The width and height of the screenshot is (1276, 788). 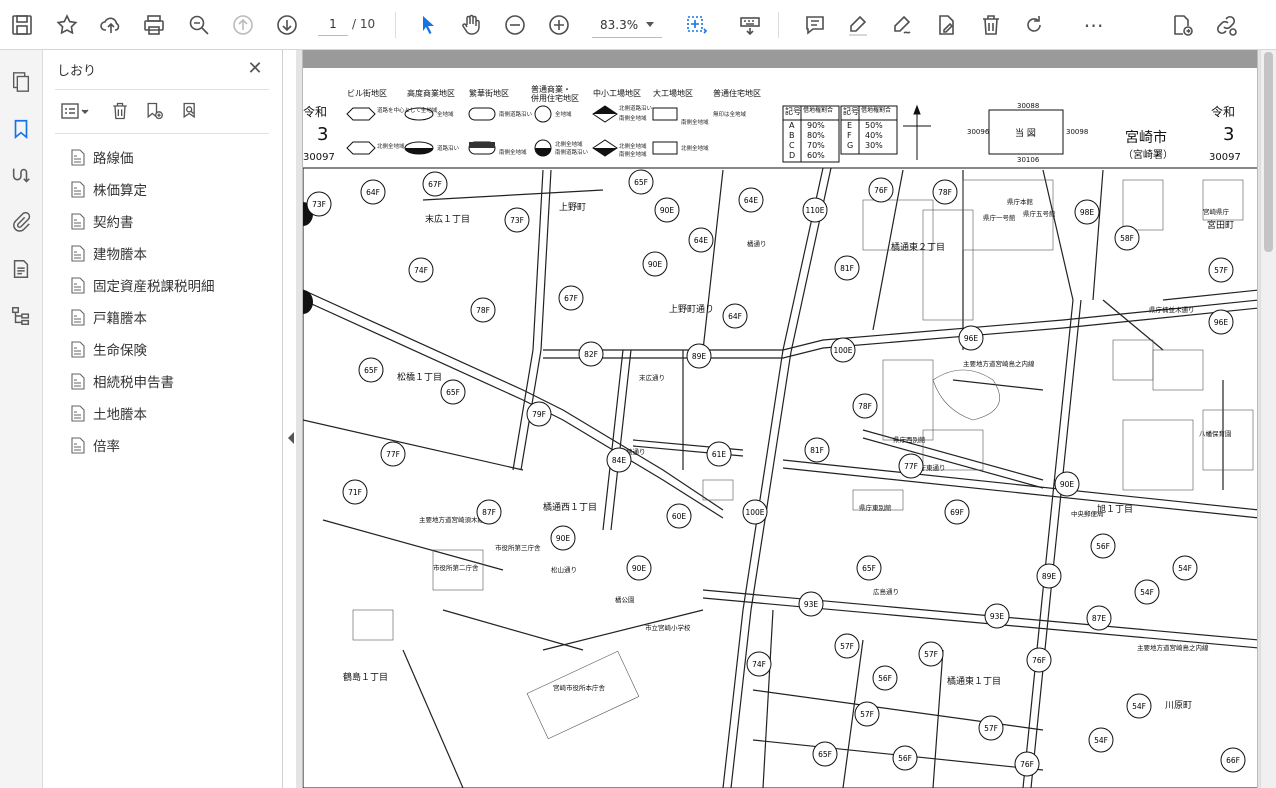 I want to click on route-price-marker: 57F, so click(x=931, y=654).